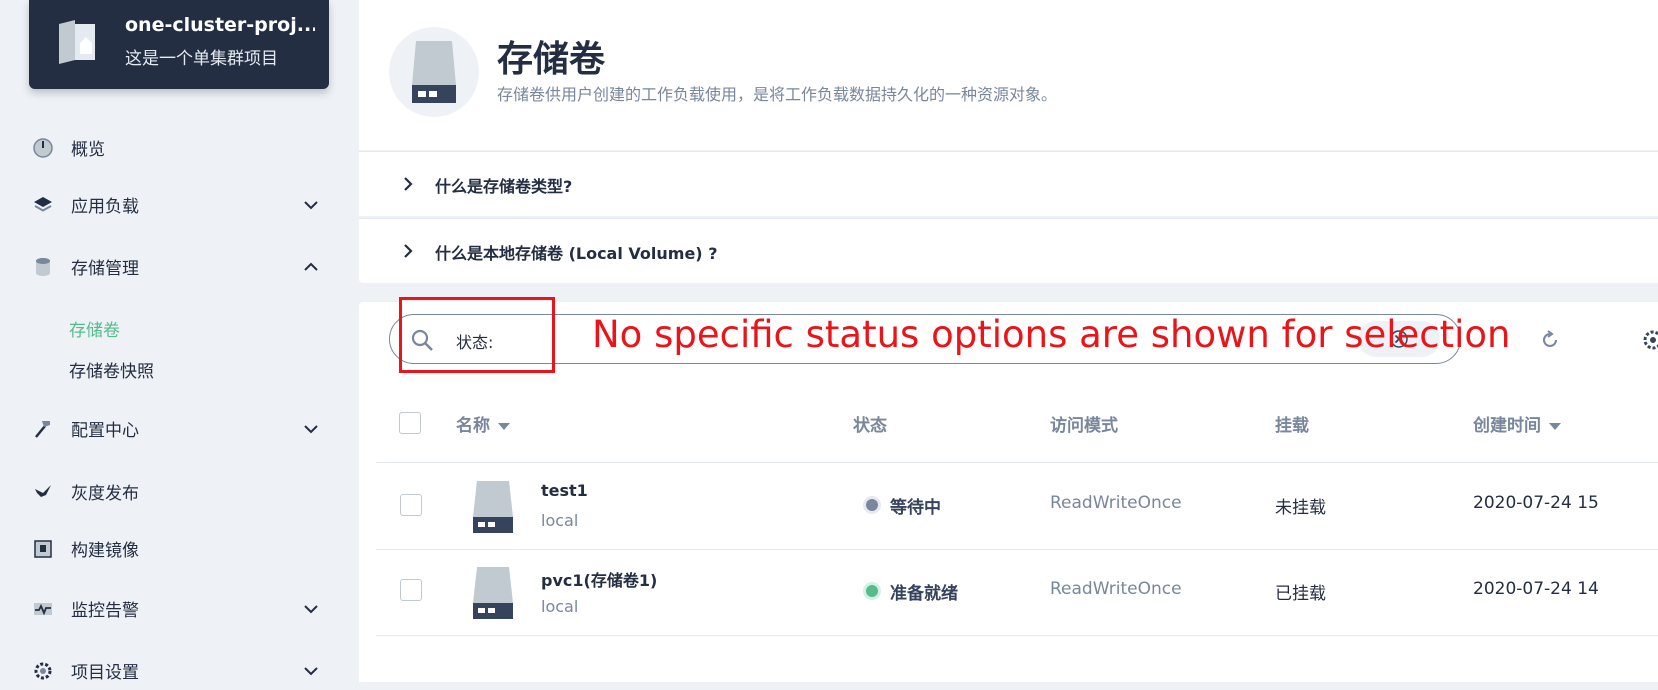  Describe the element at coordinates (1017, 423) in the screenshot. I see `table-header: 名称 状态 访问模式 挂载 创建时间` at that location.